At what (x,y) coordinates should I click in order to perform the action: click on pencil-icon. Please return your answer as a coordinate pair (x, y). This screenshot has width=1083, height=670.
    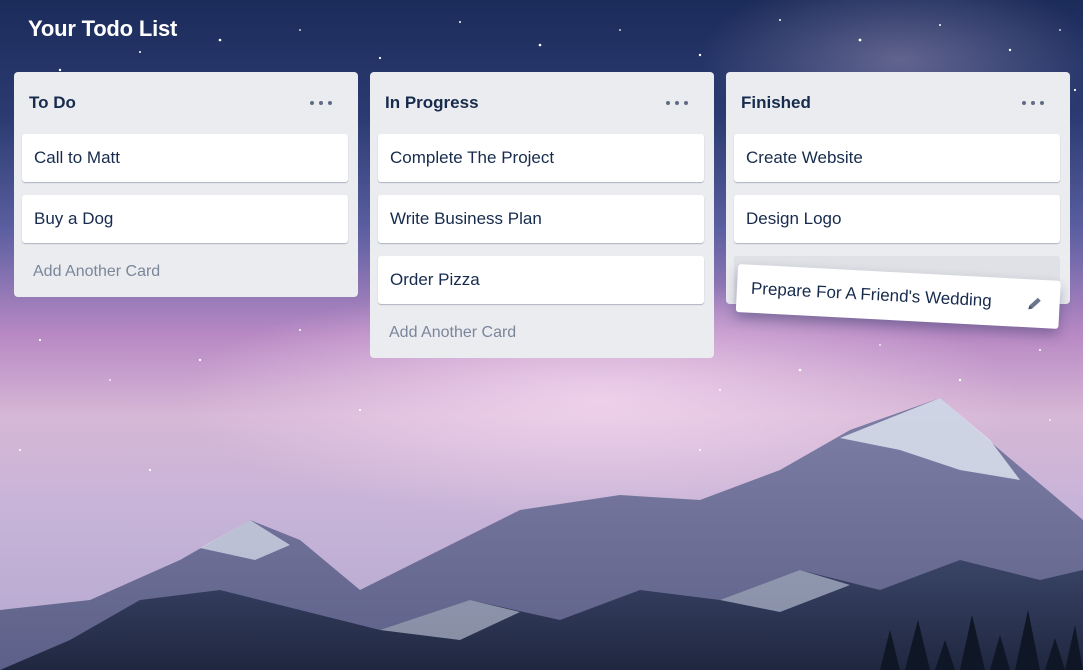
    Looking at the image, I should click on (1034, 303).